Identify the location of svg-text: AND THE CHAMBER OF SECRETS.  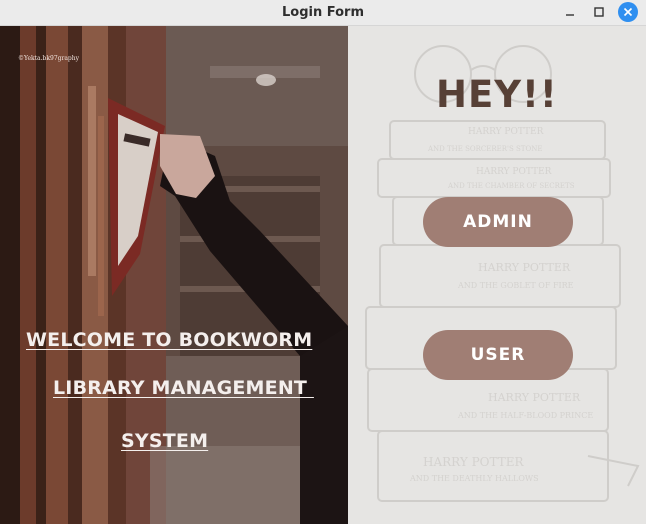
(511, 186).